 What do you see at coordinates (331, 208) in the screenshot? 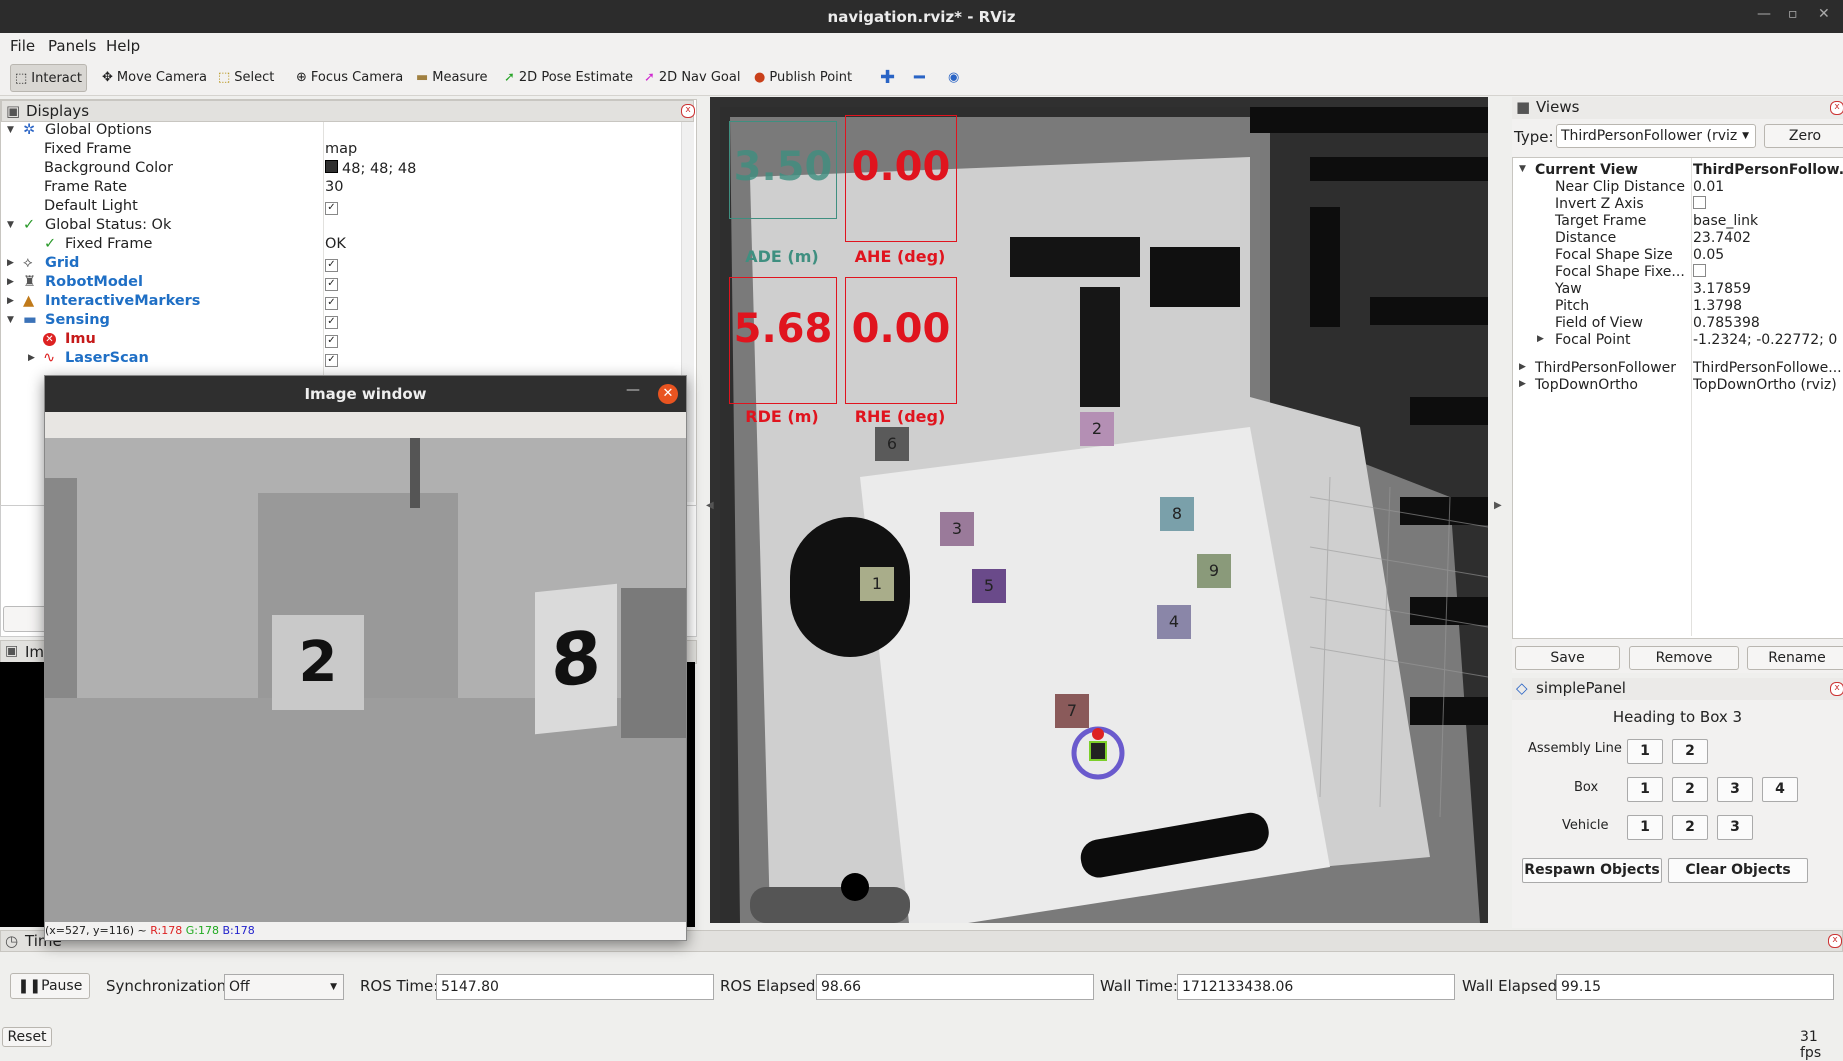
I see `default-light-checkbox: ✓` at bounding box center [331, 208].